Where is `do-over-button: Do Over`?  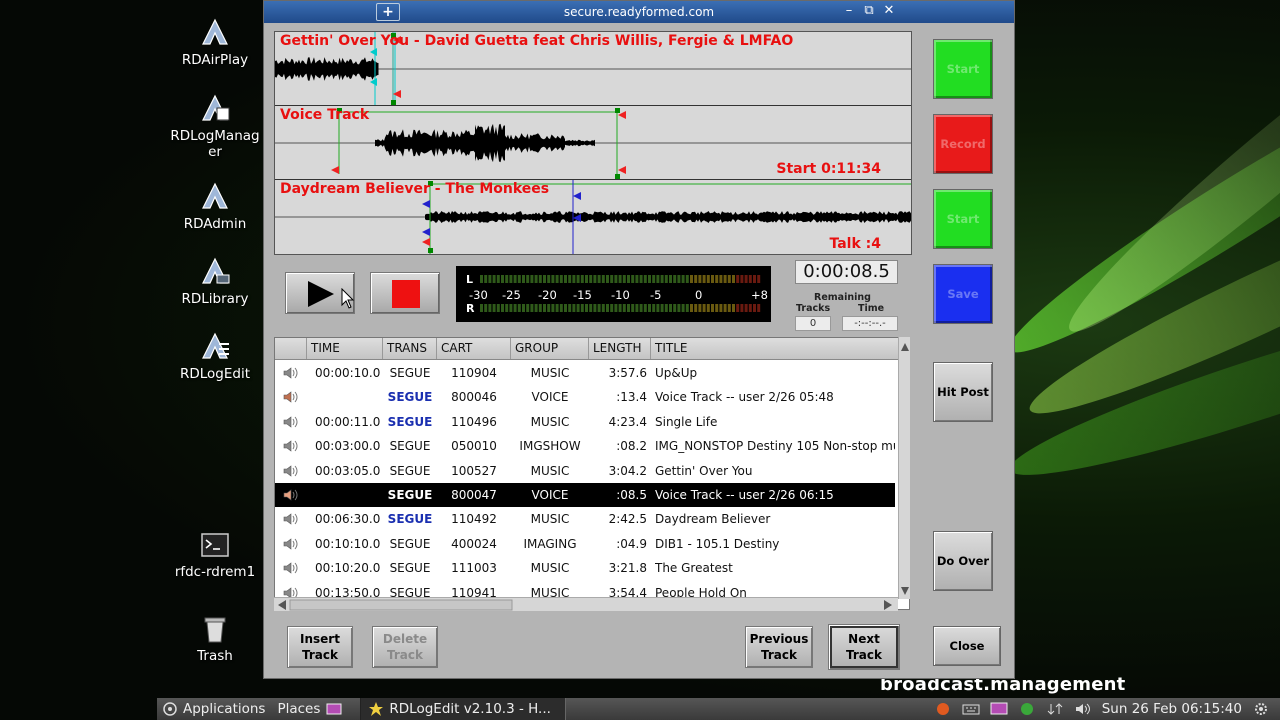
do-over-button: Do Over is located at coordinates (963, 561).